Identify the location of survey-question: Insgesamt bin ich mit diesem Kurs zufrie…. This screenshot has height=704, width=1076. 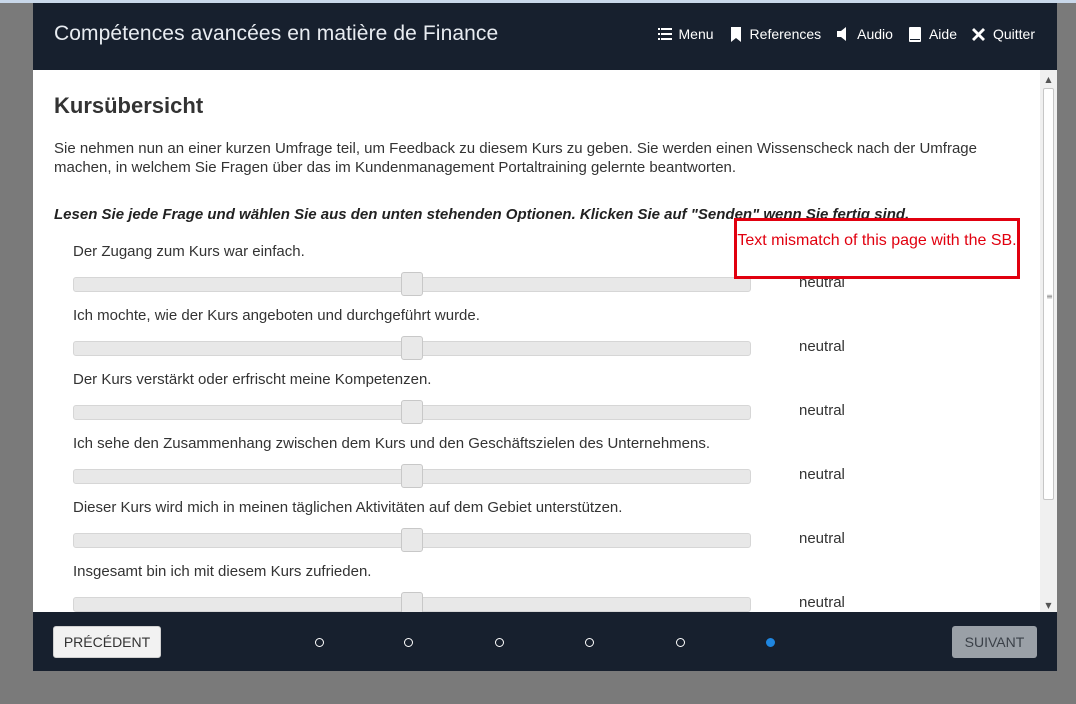
(533, 587).